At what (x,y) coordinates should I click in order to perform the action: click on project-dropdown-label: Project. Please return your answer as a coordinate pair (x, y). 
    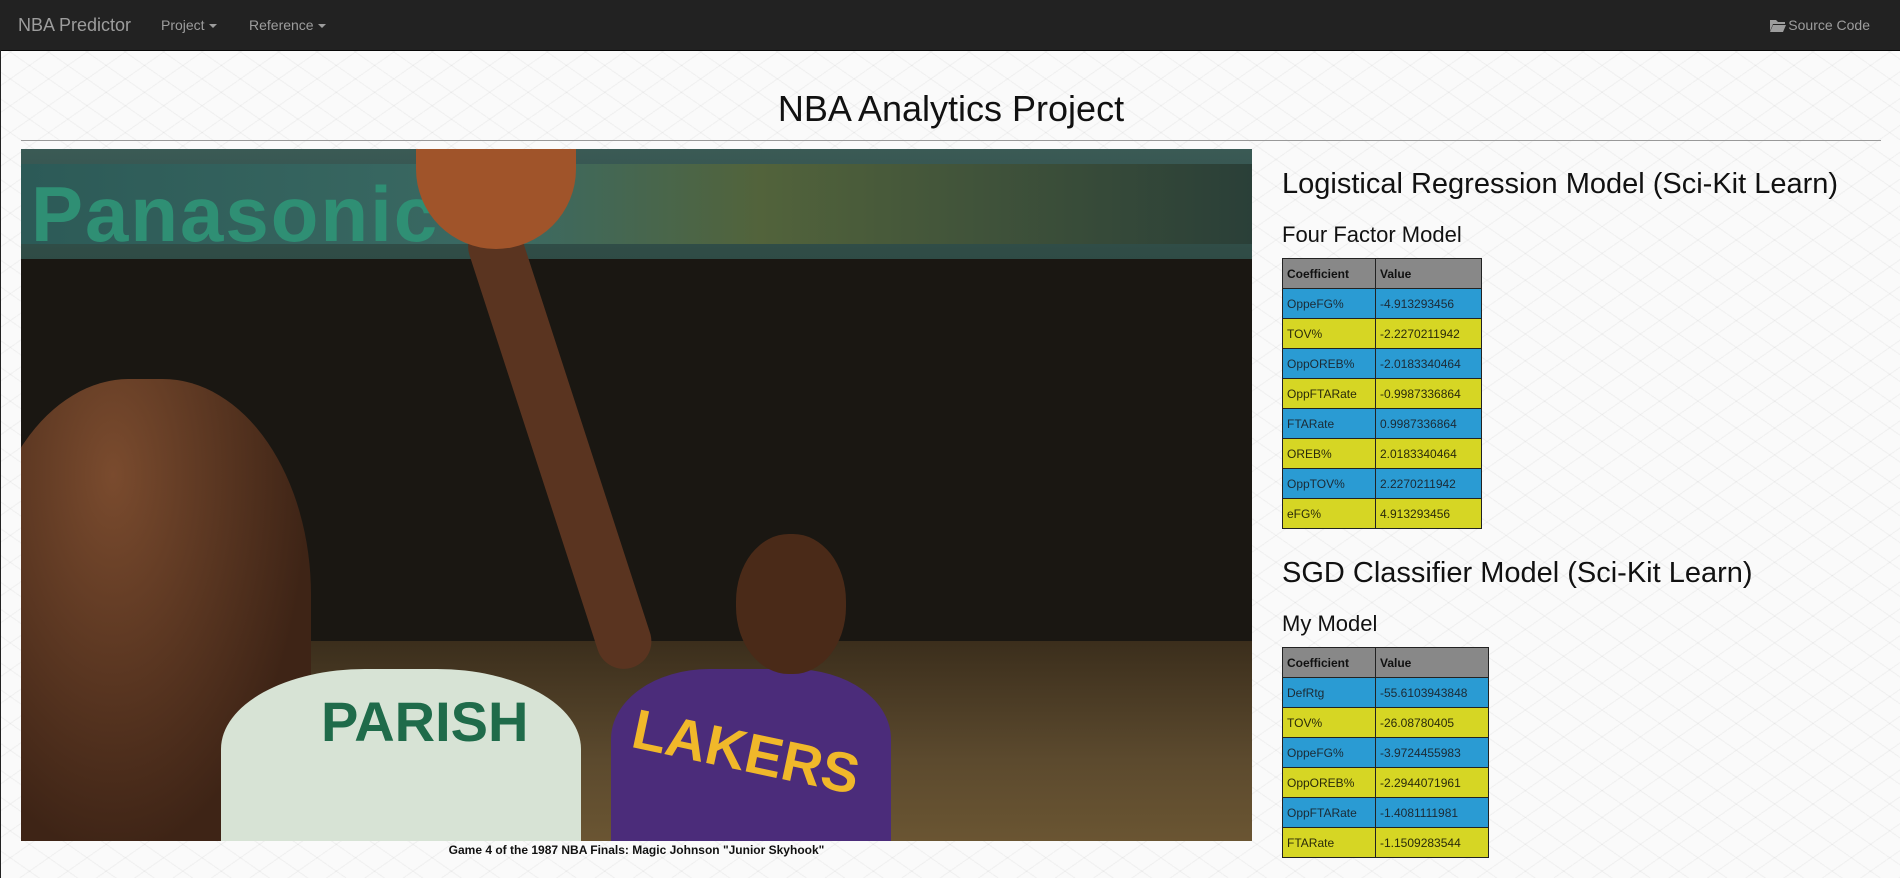
    Looking at the image, I should click on (183, 25).